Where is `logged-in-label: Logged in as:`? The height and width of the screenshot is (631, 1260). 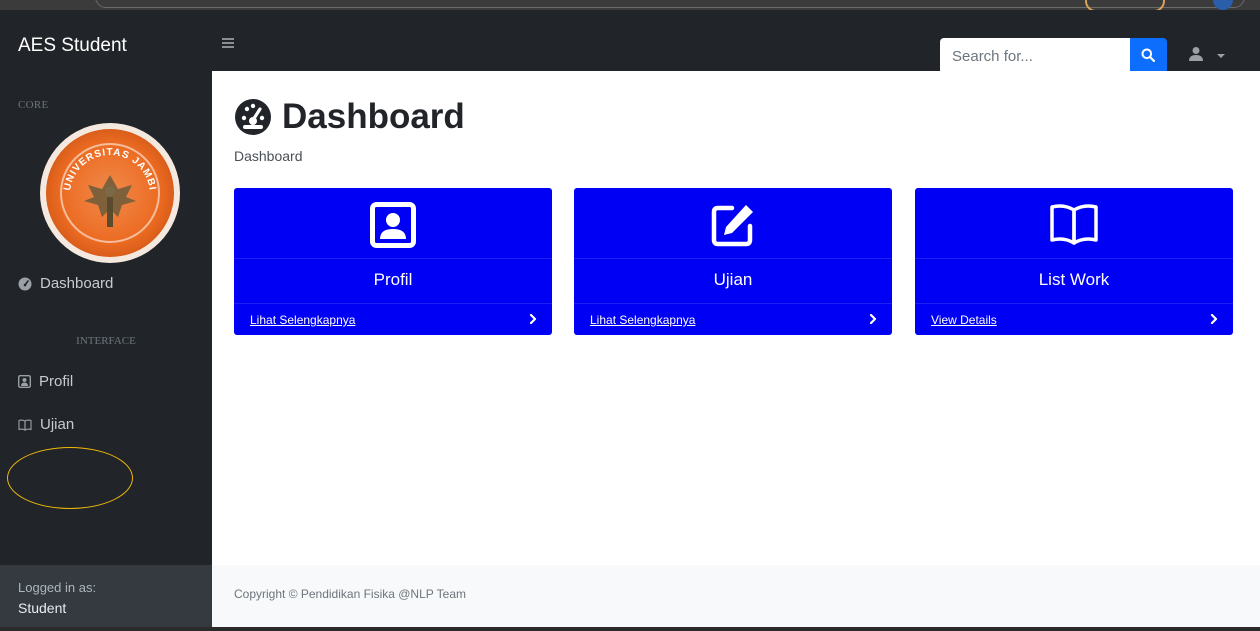 logged-in-label: Logged in as: is located at coordinates (57, 587).